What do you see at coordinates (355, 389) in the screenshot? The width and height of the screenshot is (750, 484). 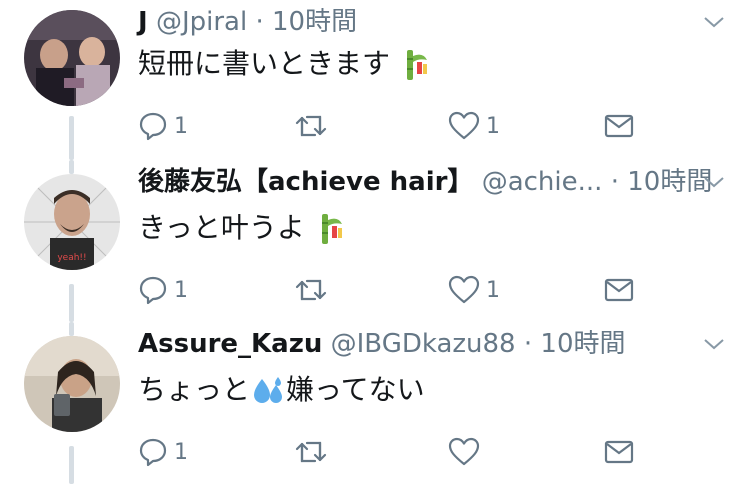 I see `tweet-text-after: 嫌ってない` at bounding box center [355, 389].